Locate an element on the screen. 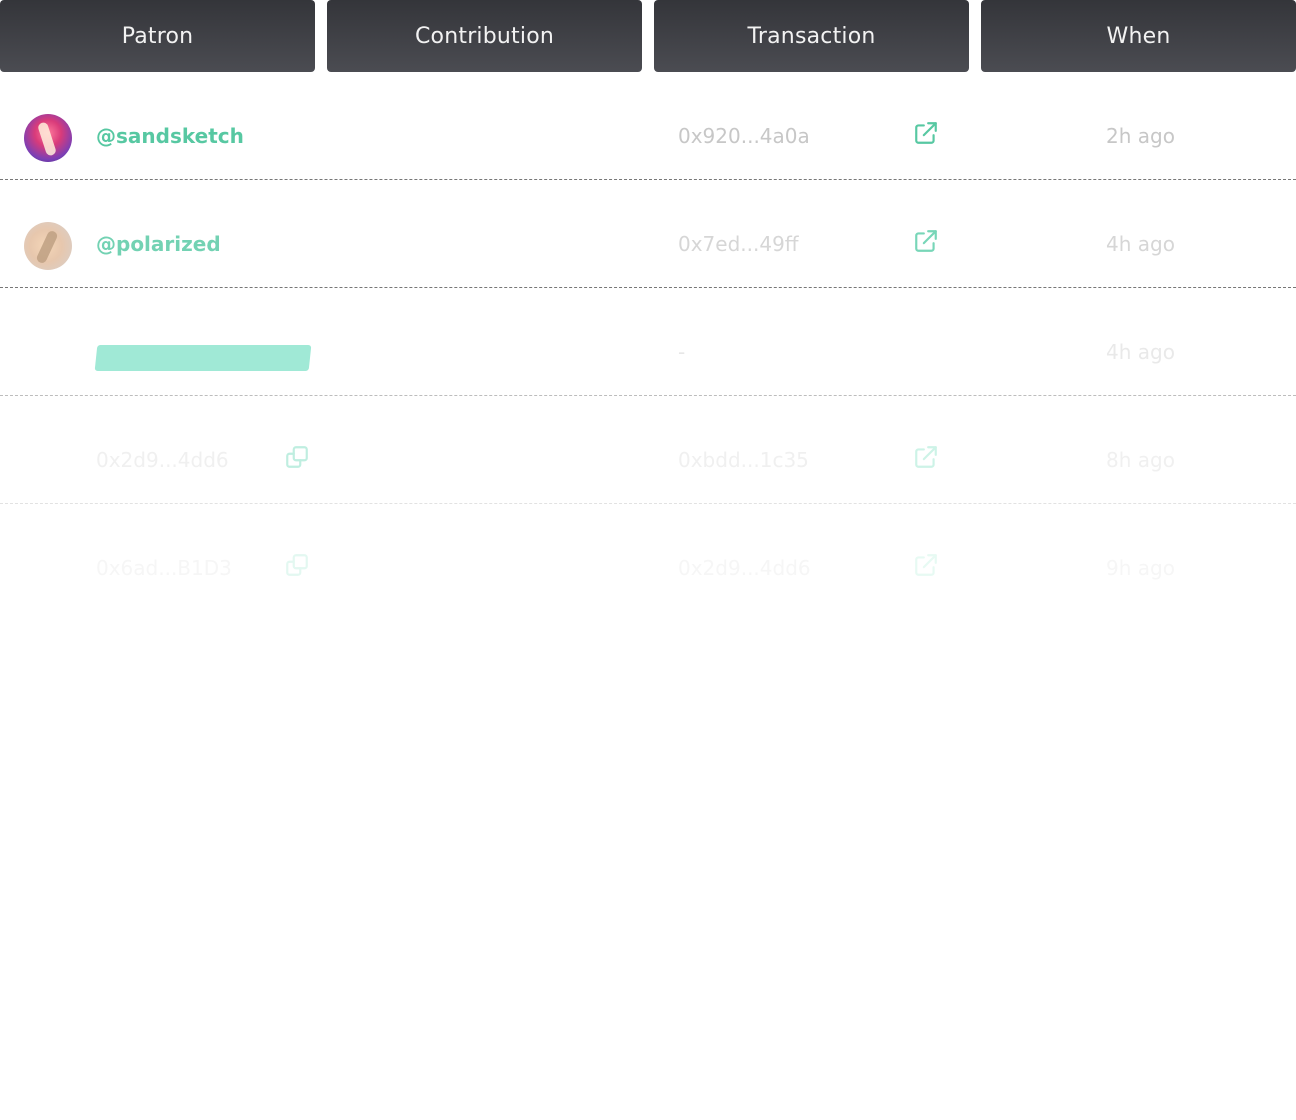 The image size is (1296, 1120). table-row: 0x6ad...B1D3 0x2d9...4dd6 9h ago is located at coordinates (648, 557).